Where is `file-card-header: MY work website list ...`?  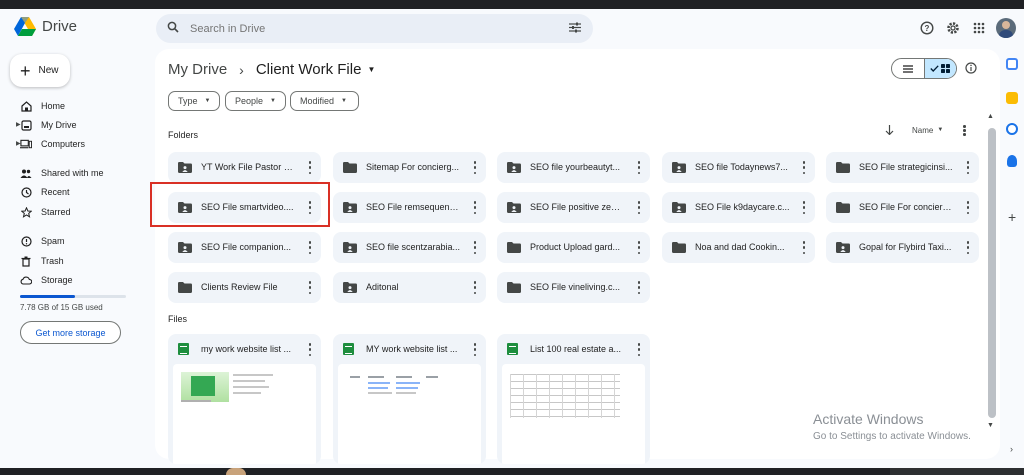
file-card-header: MY work website list ... is located at coordinates (409, 349).